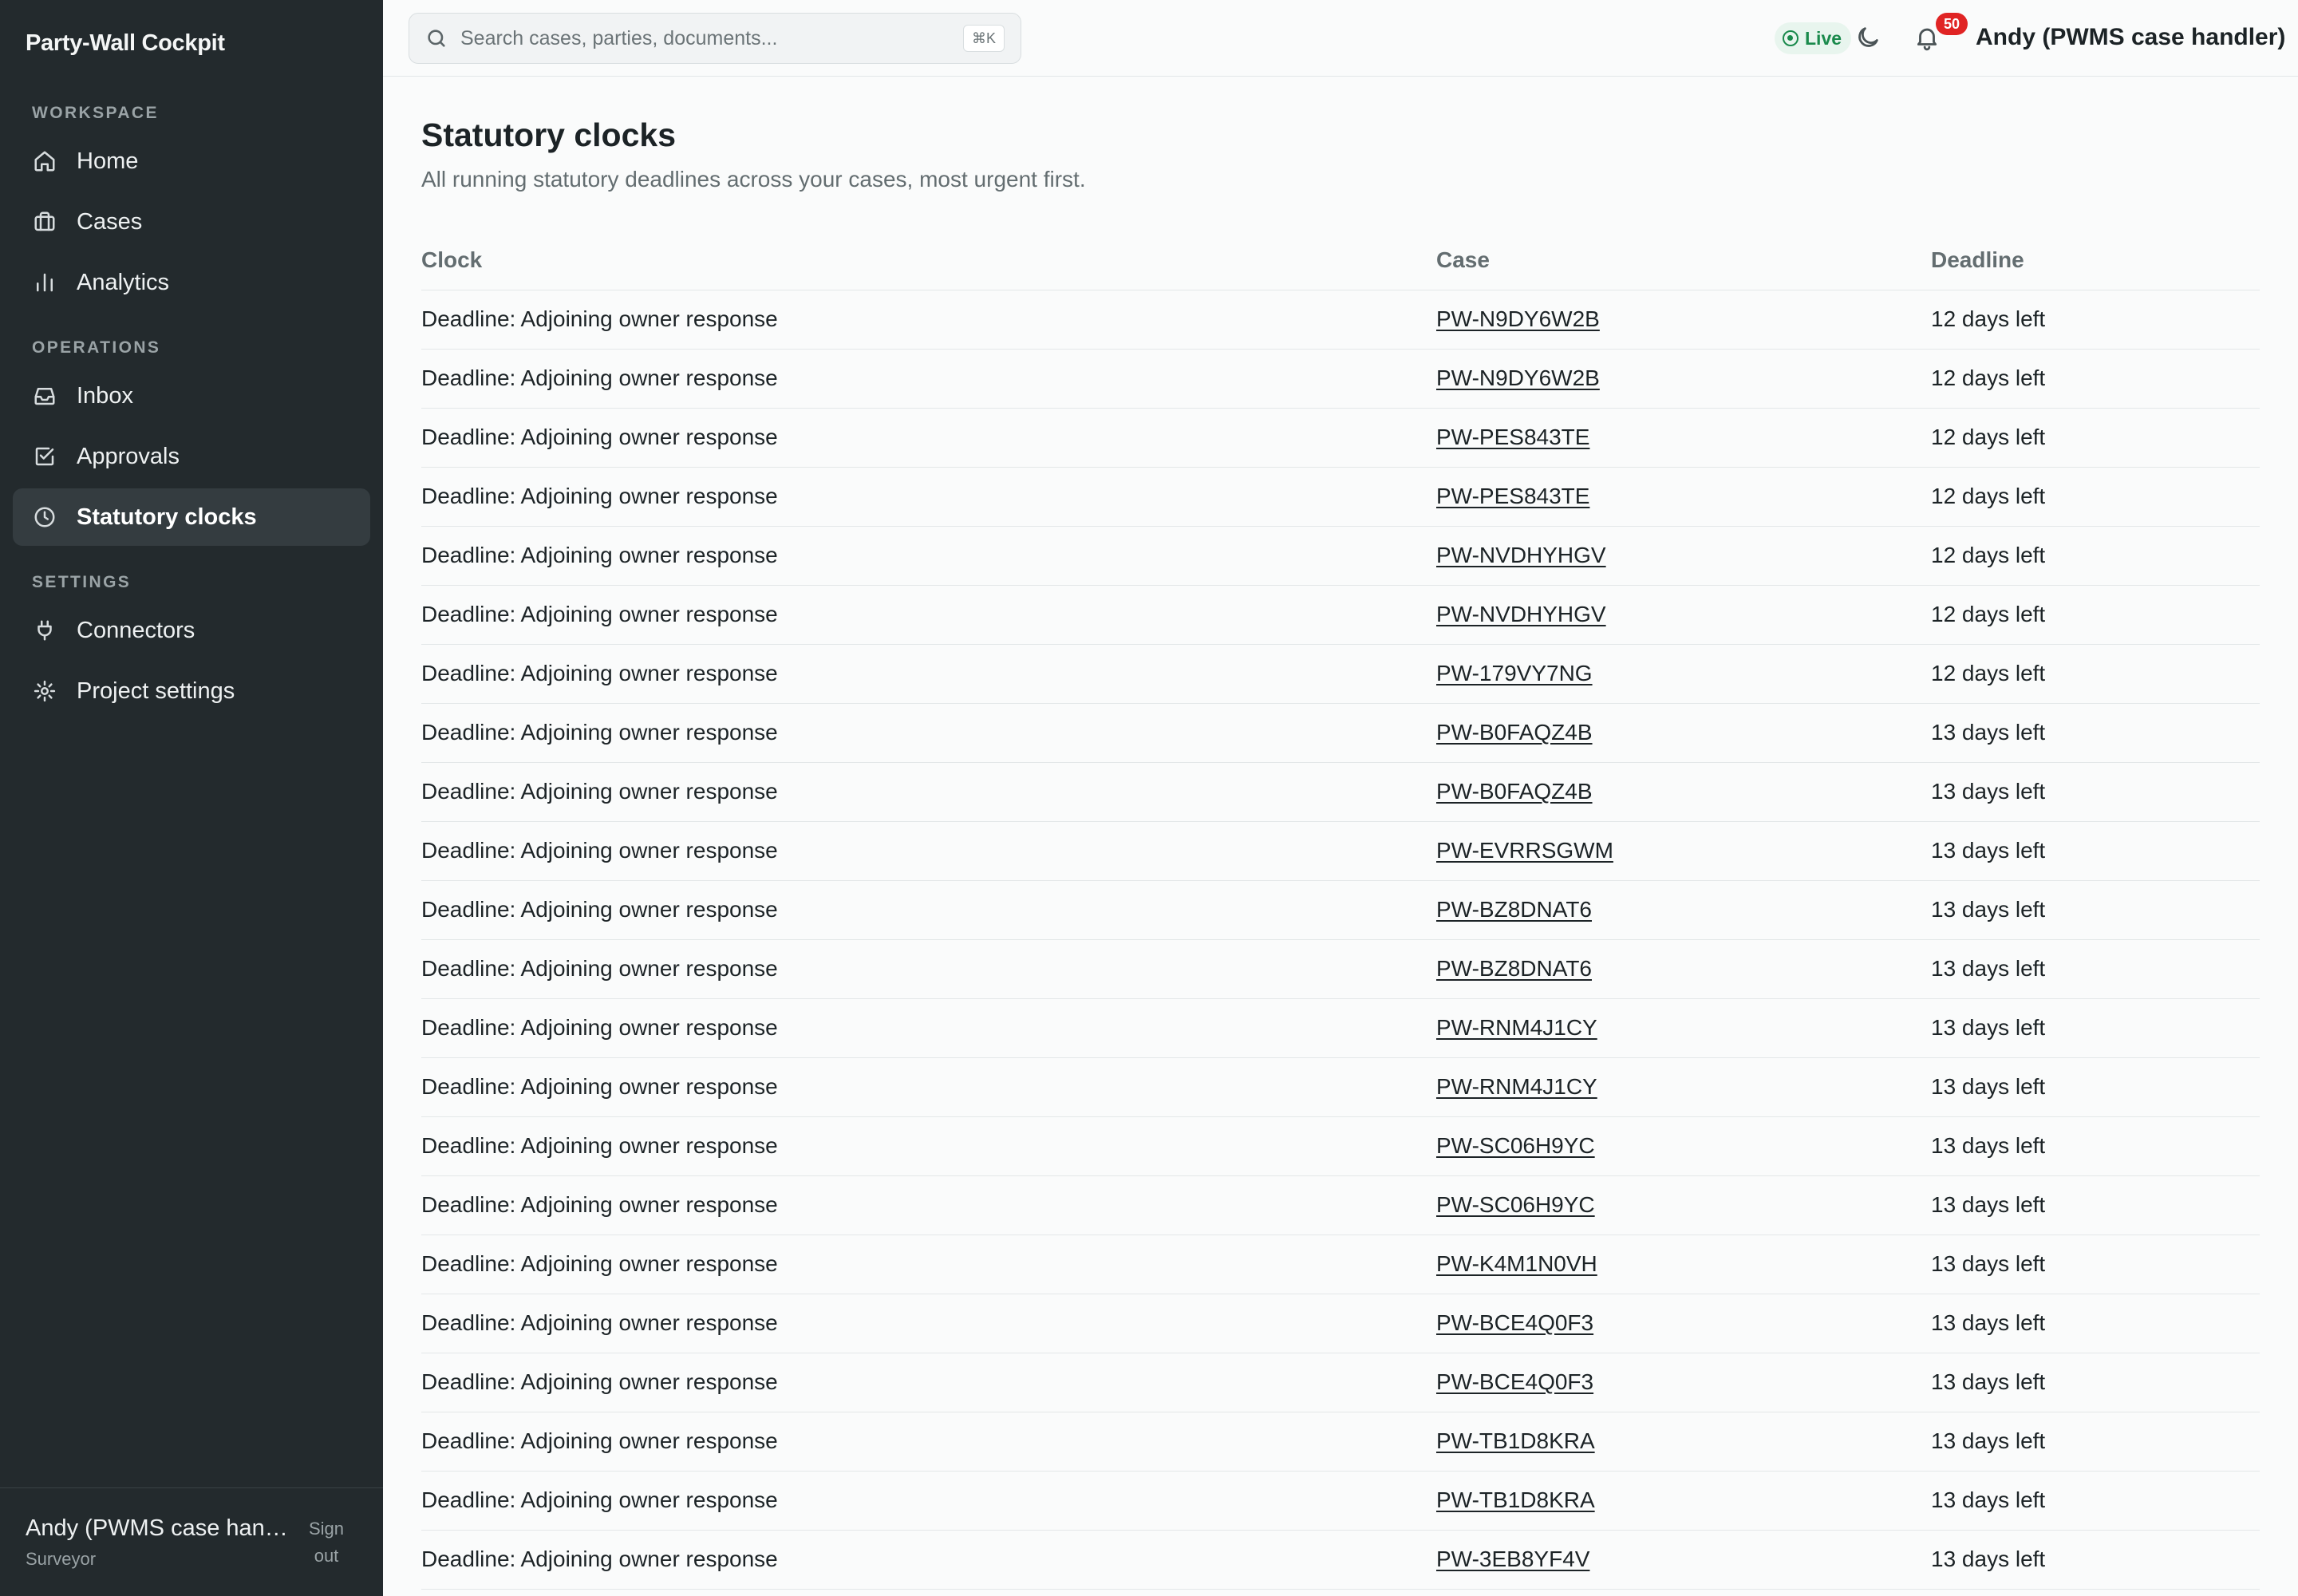 Image resolution: width=2298 pixels, height=1596 pixels. I want to click on case-cell: PW-3EB8YF4V, so click(1684, 1560).